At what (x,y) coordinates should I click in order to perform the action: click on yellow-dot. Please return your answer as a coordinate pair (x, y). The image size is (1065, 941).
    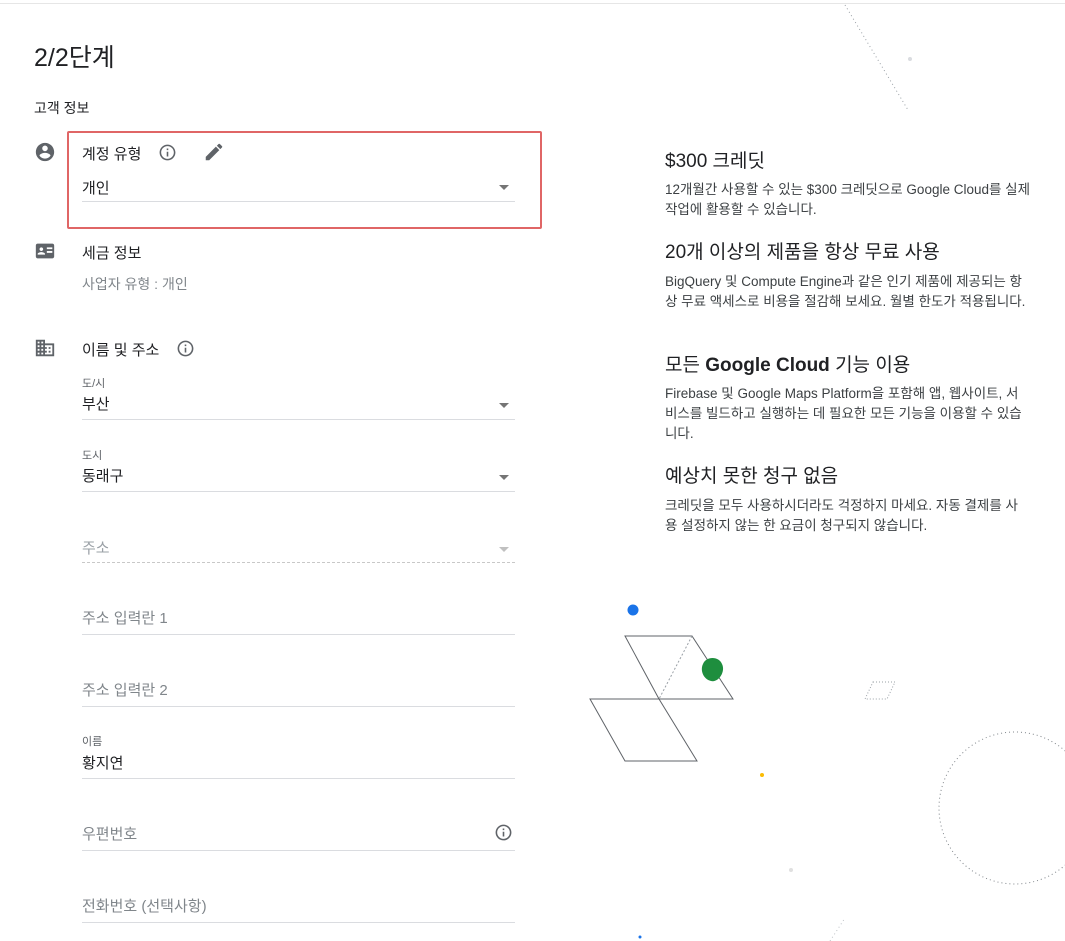
    Looking at the image, I should click on (762, 775).